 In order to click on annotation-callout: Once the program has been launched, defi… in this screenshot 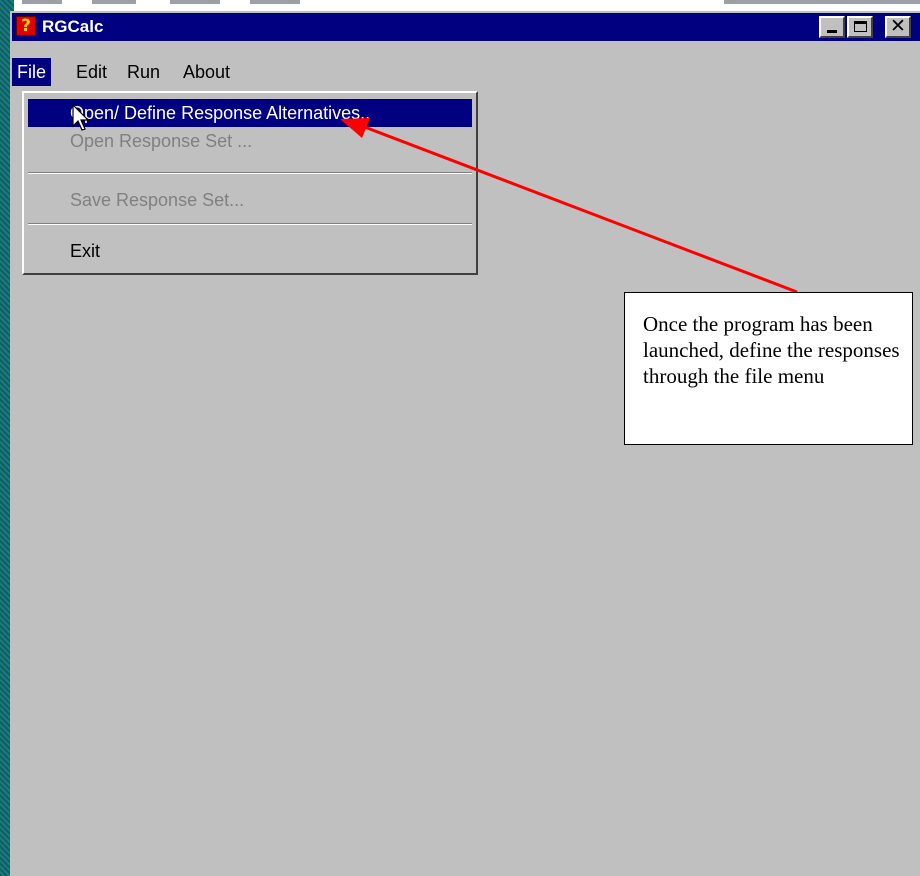, I will do `click(768, 368)`.